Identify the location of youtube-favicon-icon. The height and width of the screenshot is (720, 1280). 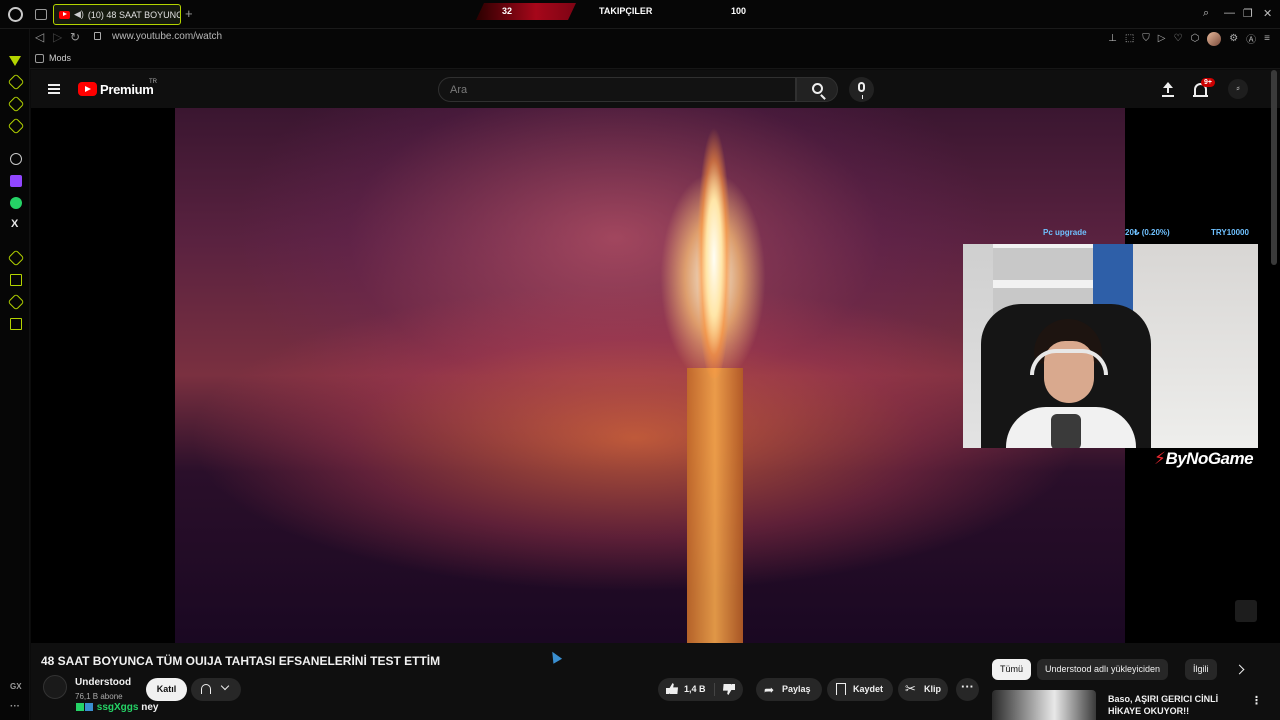
(64, 14).